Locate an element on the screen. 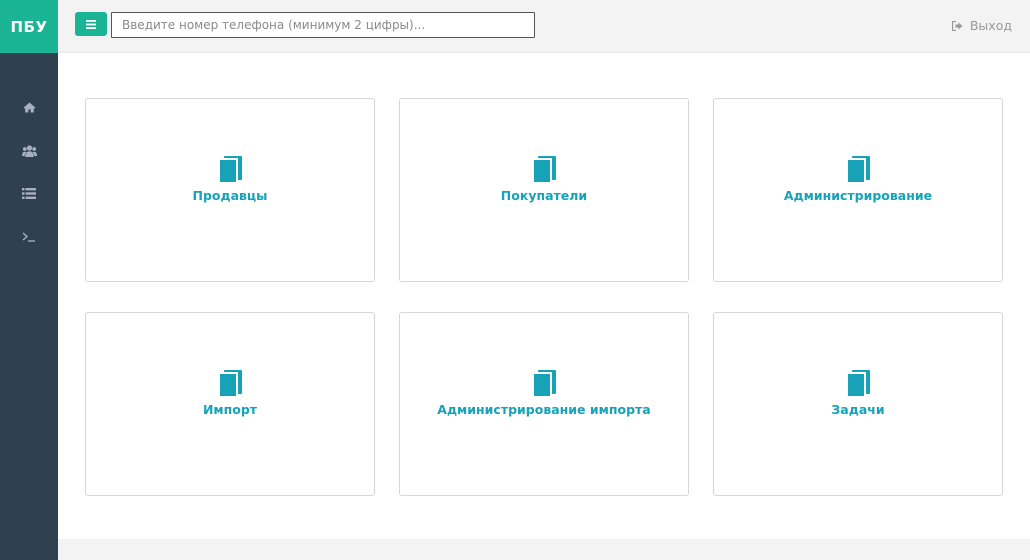 The image size is (1030, 560). tile-label: Администрирование импорта is located at coordinates (544, 409).